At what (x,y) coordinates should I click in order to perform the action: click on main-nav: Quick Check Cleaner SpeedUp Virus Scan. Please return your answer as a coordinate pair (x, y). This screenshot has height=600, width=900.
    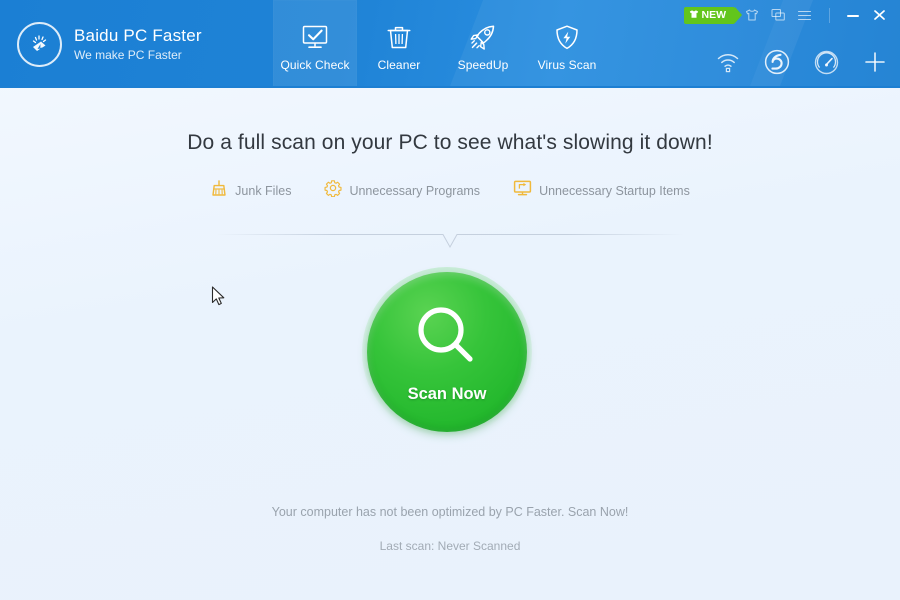
    Looking at the image, I should click on (441, 44).